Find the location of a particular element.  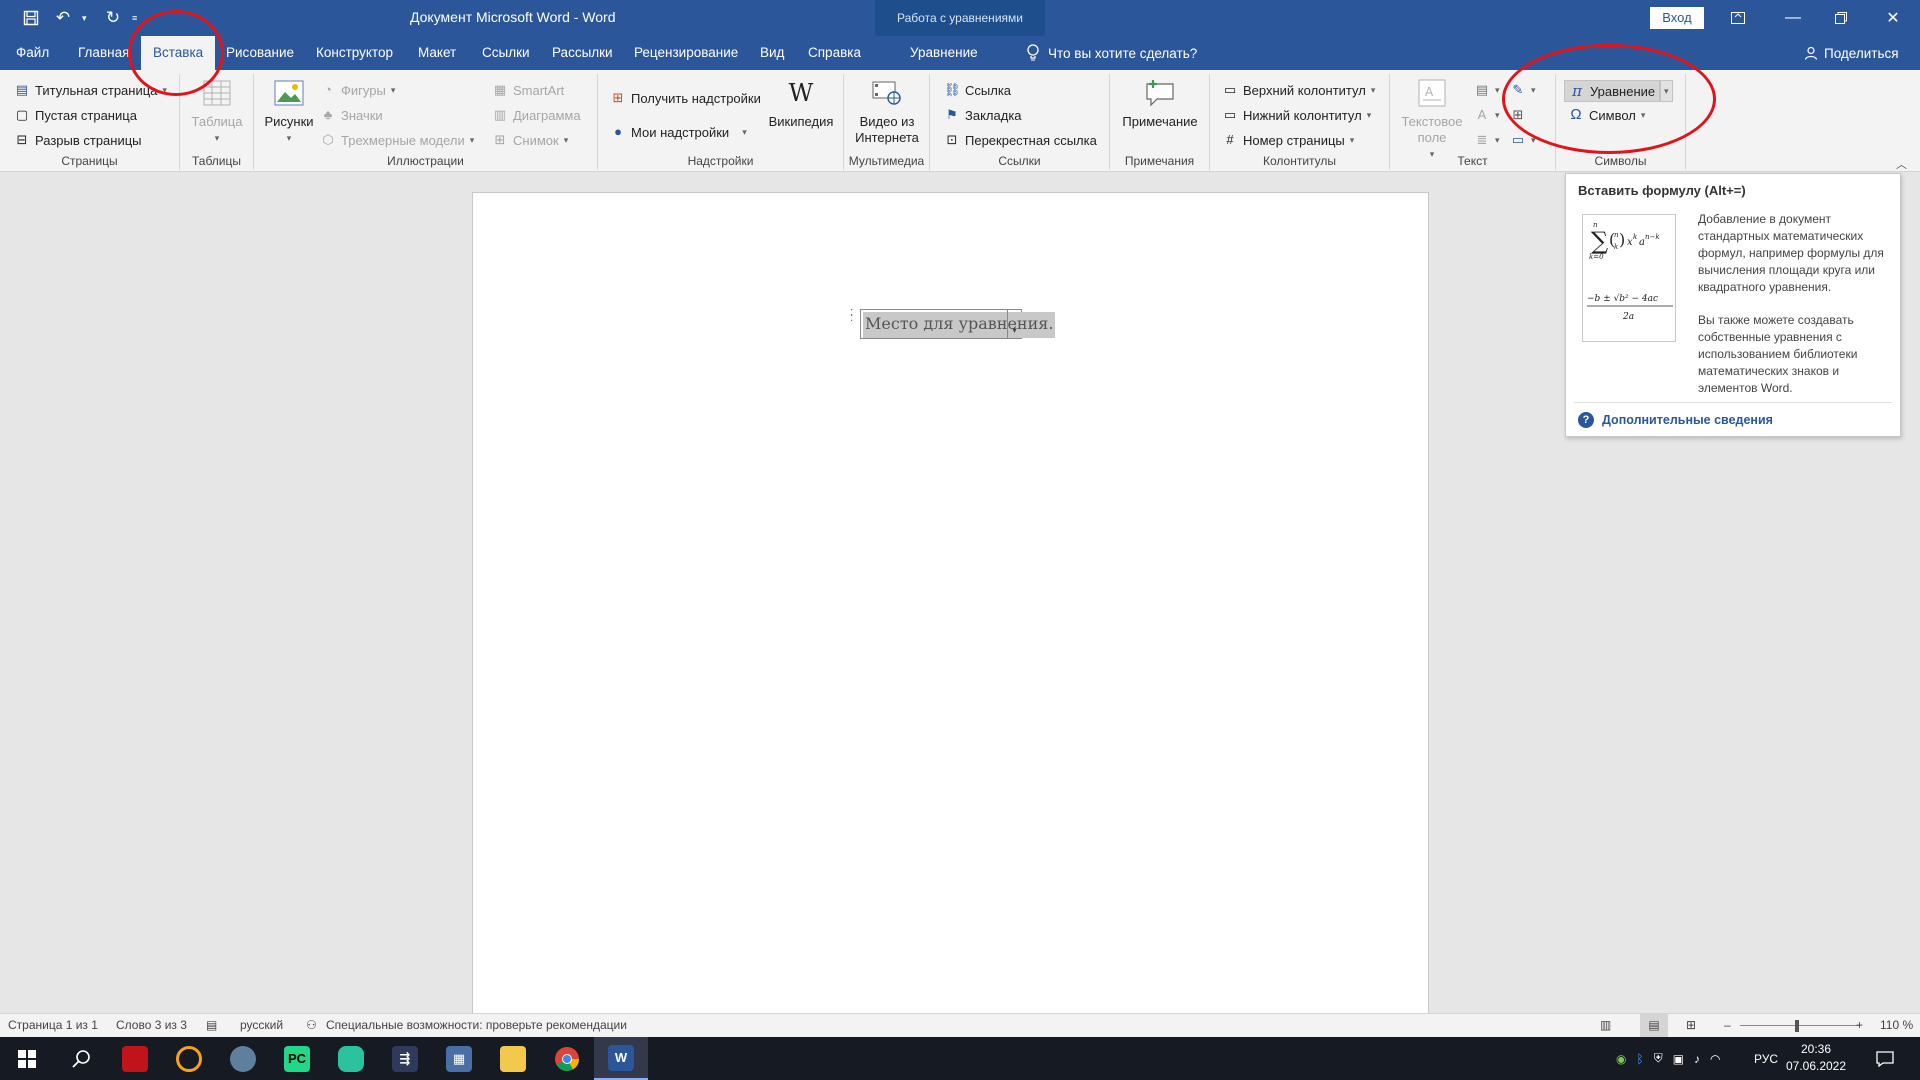

calculator-icon: ▦ is located at coordinates (459, 1058).